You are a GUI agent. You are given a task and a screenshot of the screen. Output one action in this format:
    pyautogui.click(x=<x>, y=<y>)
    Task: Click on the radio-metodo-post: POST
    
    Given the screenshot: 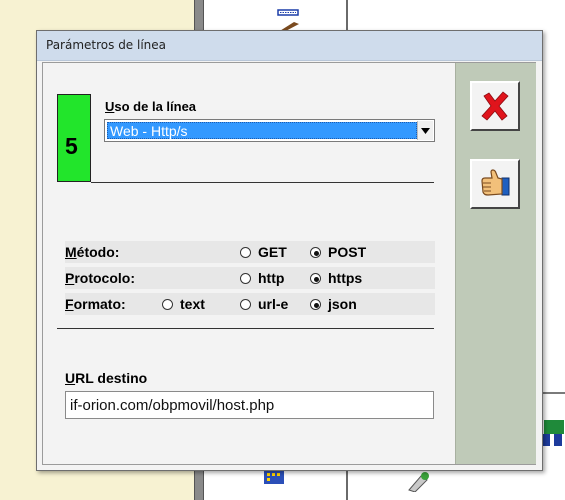 What is the action you would take?
    pyautogui.click(x=338, y=252)
    